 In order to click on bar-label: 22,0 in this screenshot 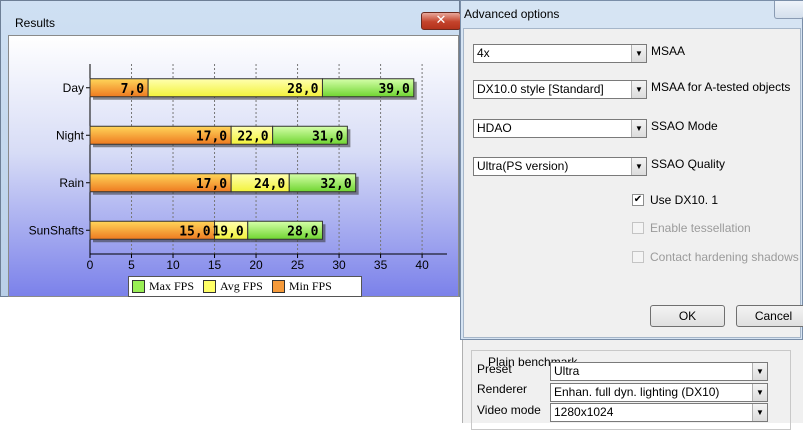, I will do `click(252, 136)`.